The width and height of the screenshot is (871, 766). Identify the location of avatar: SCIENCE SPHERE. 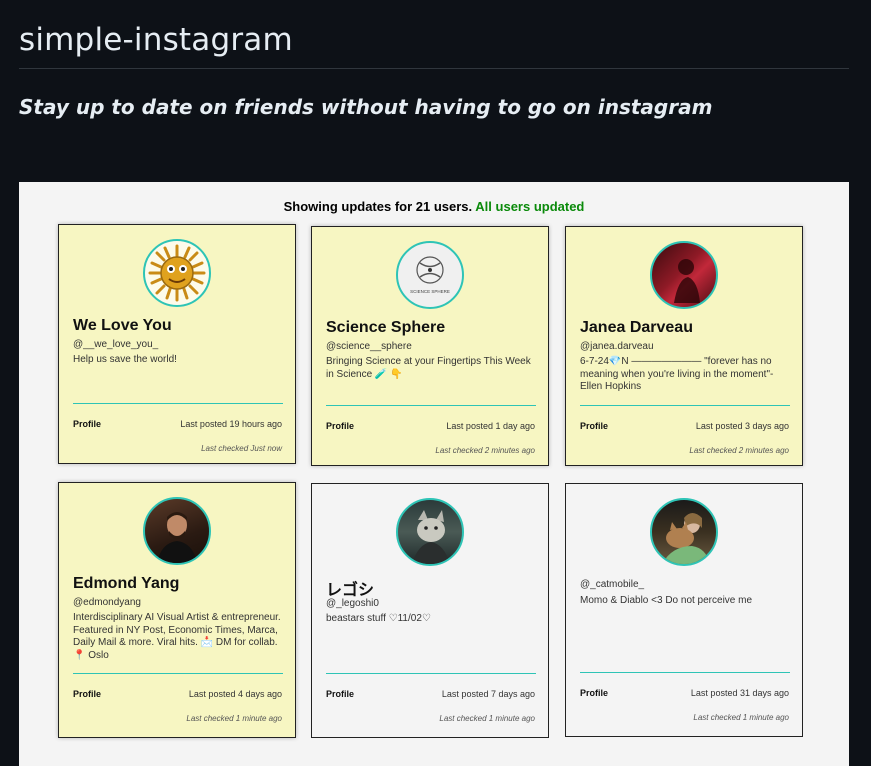
(430, 275).